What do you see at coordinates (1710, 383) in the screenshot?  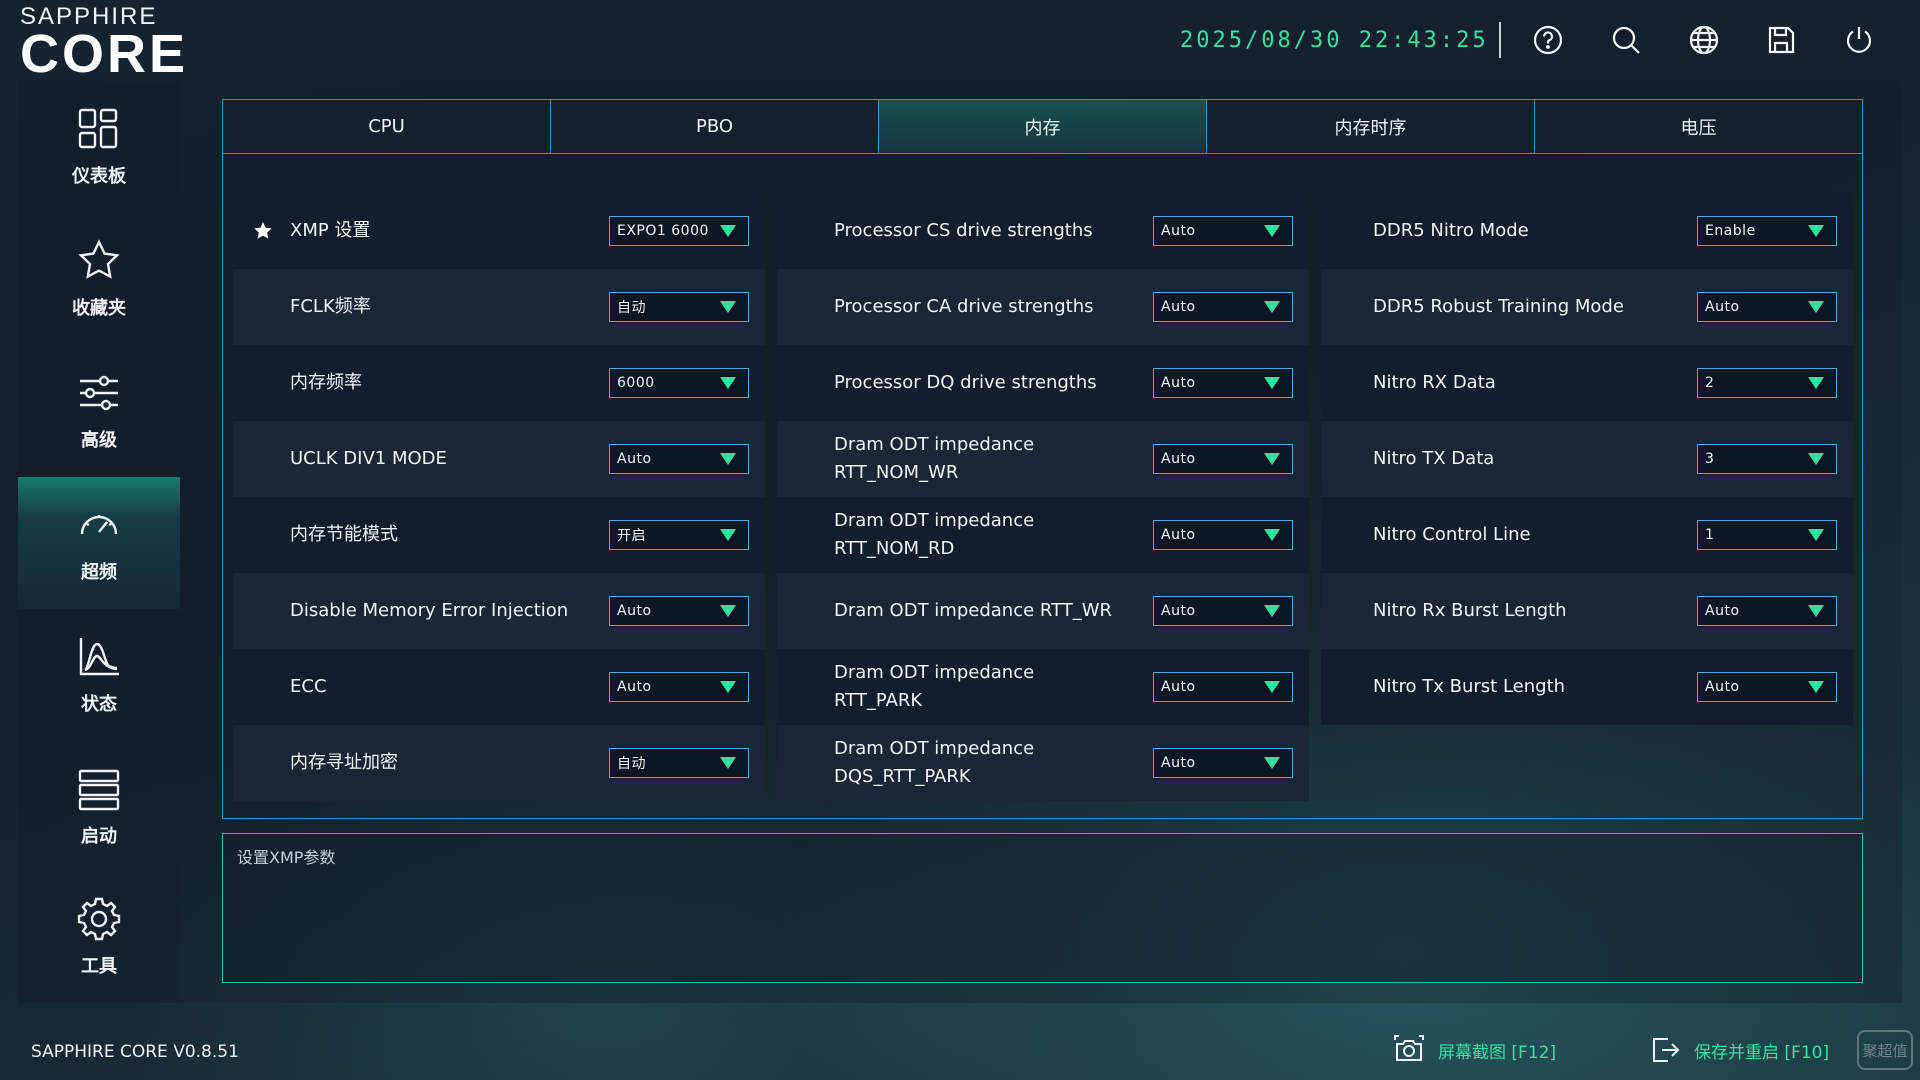 I see `dropdown-value: 2` at bounding box center [1710, 383].